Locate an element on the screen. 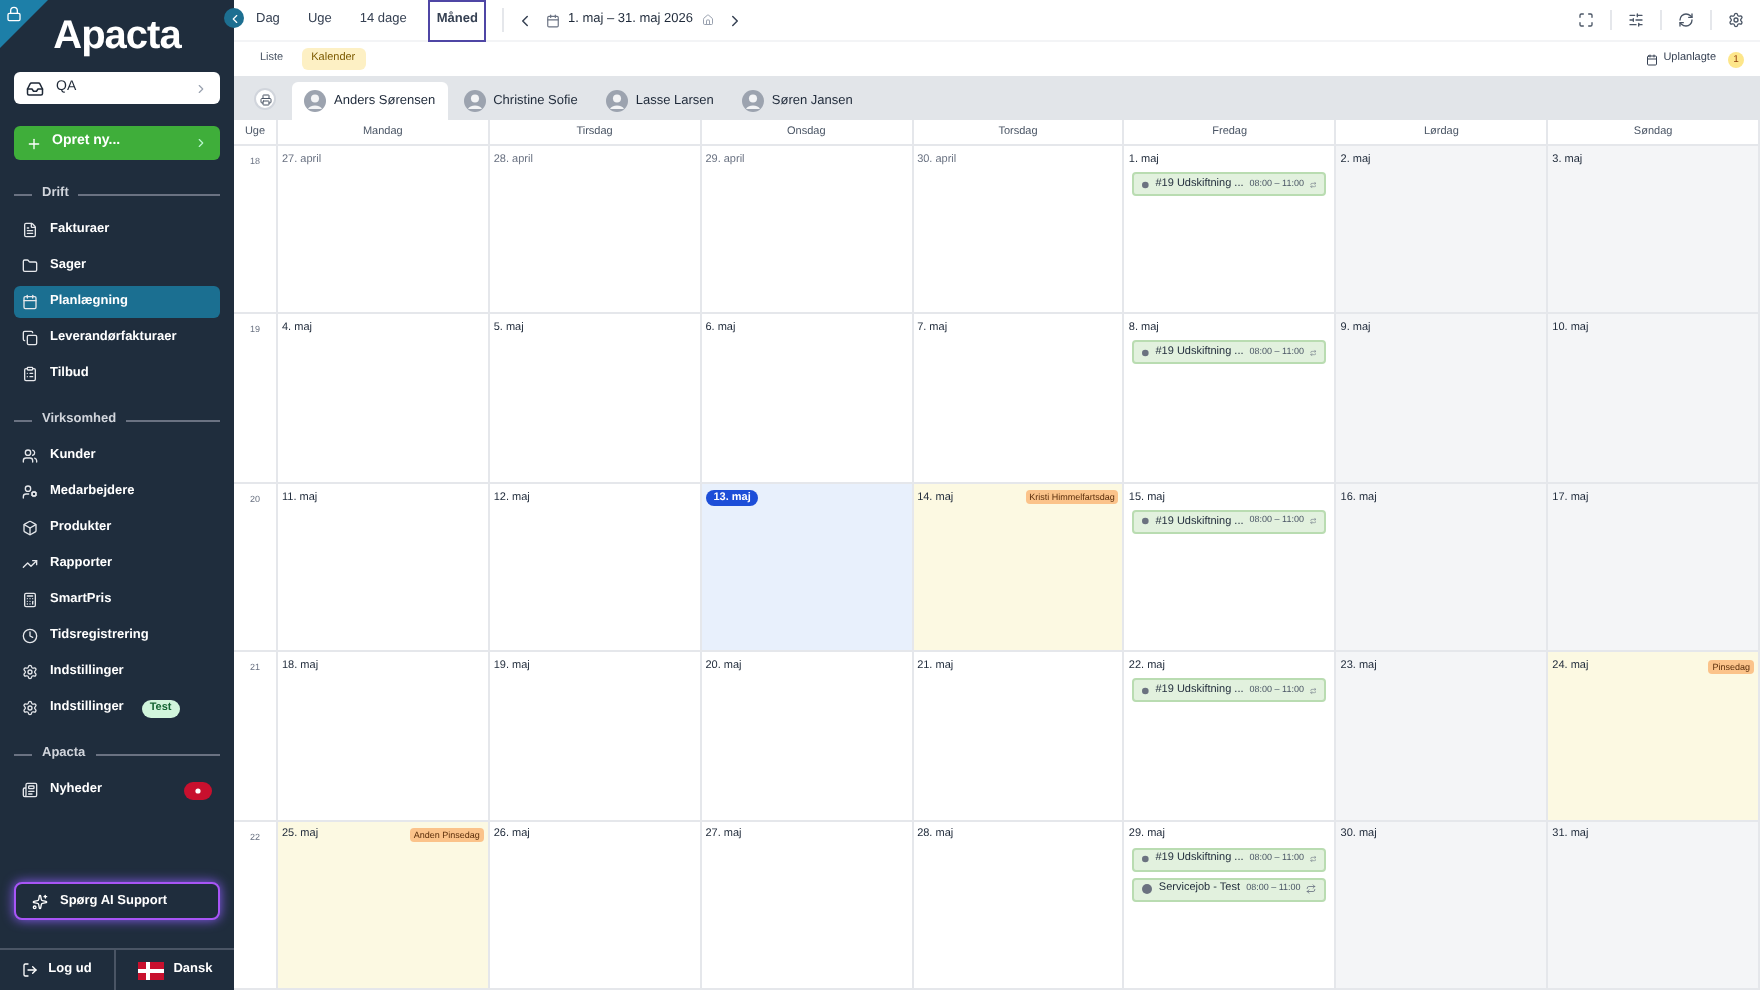 The width and height of the screenshot is (1760, 990). trend-icon is located at coordinates (30, 564).